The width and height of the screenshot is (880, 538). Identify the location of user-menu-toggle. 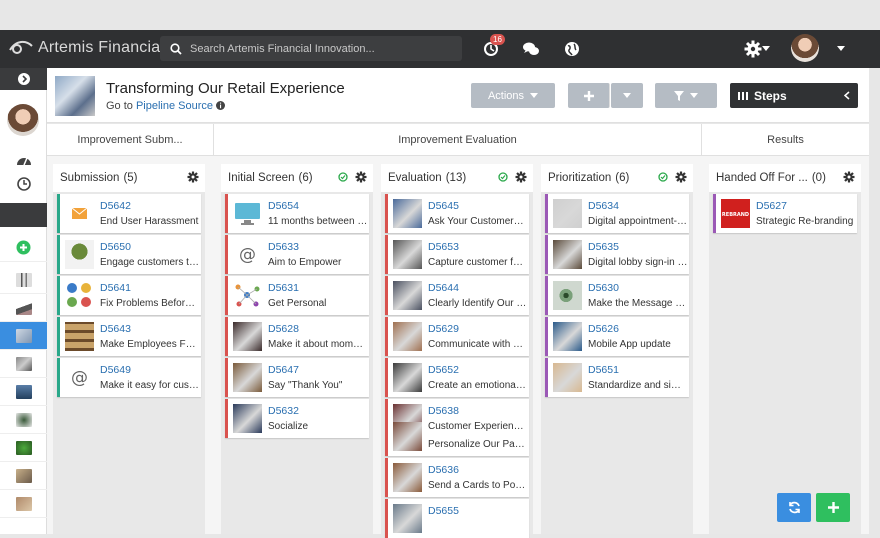
(841, 49).